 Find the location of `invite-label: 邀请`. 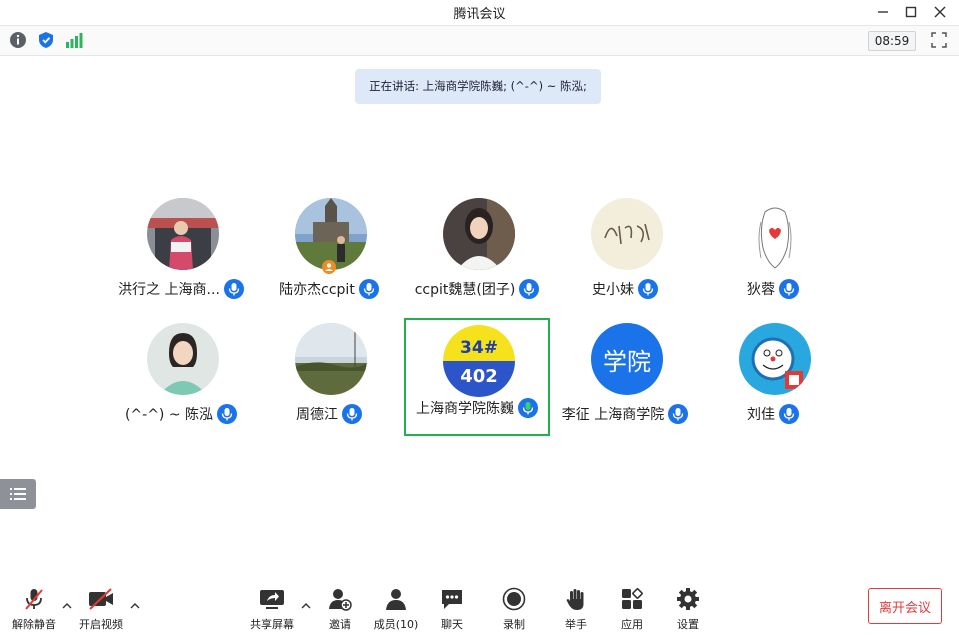

invite-label: 邀请 is located at coordinates (340, 624).